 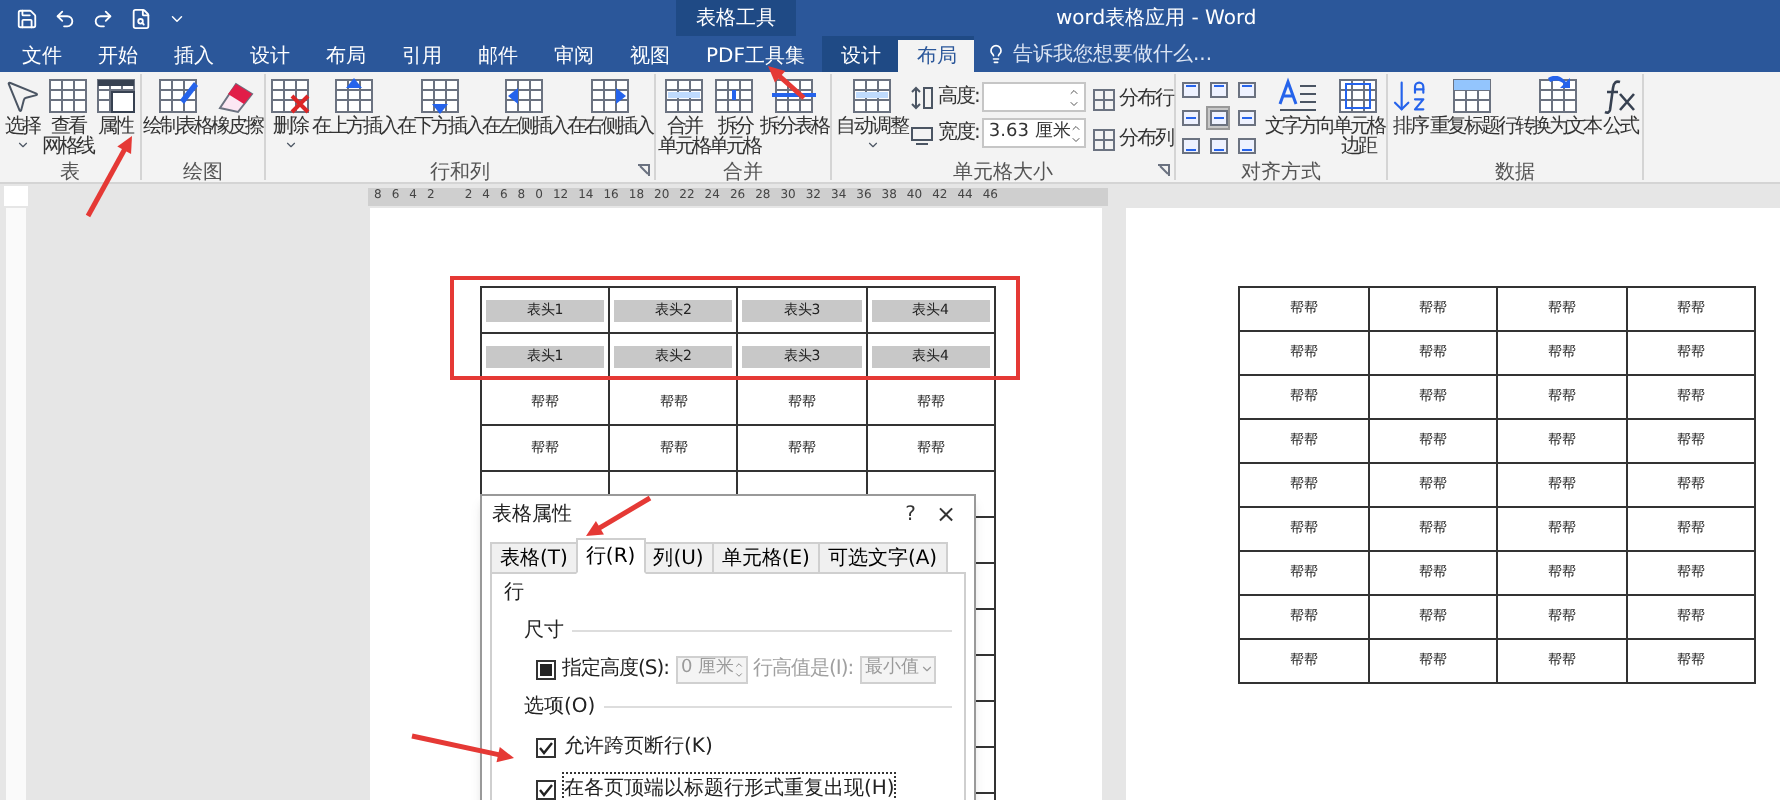 I want to click on field-label: 宽度:, so click(x=958, y=133).